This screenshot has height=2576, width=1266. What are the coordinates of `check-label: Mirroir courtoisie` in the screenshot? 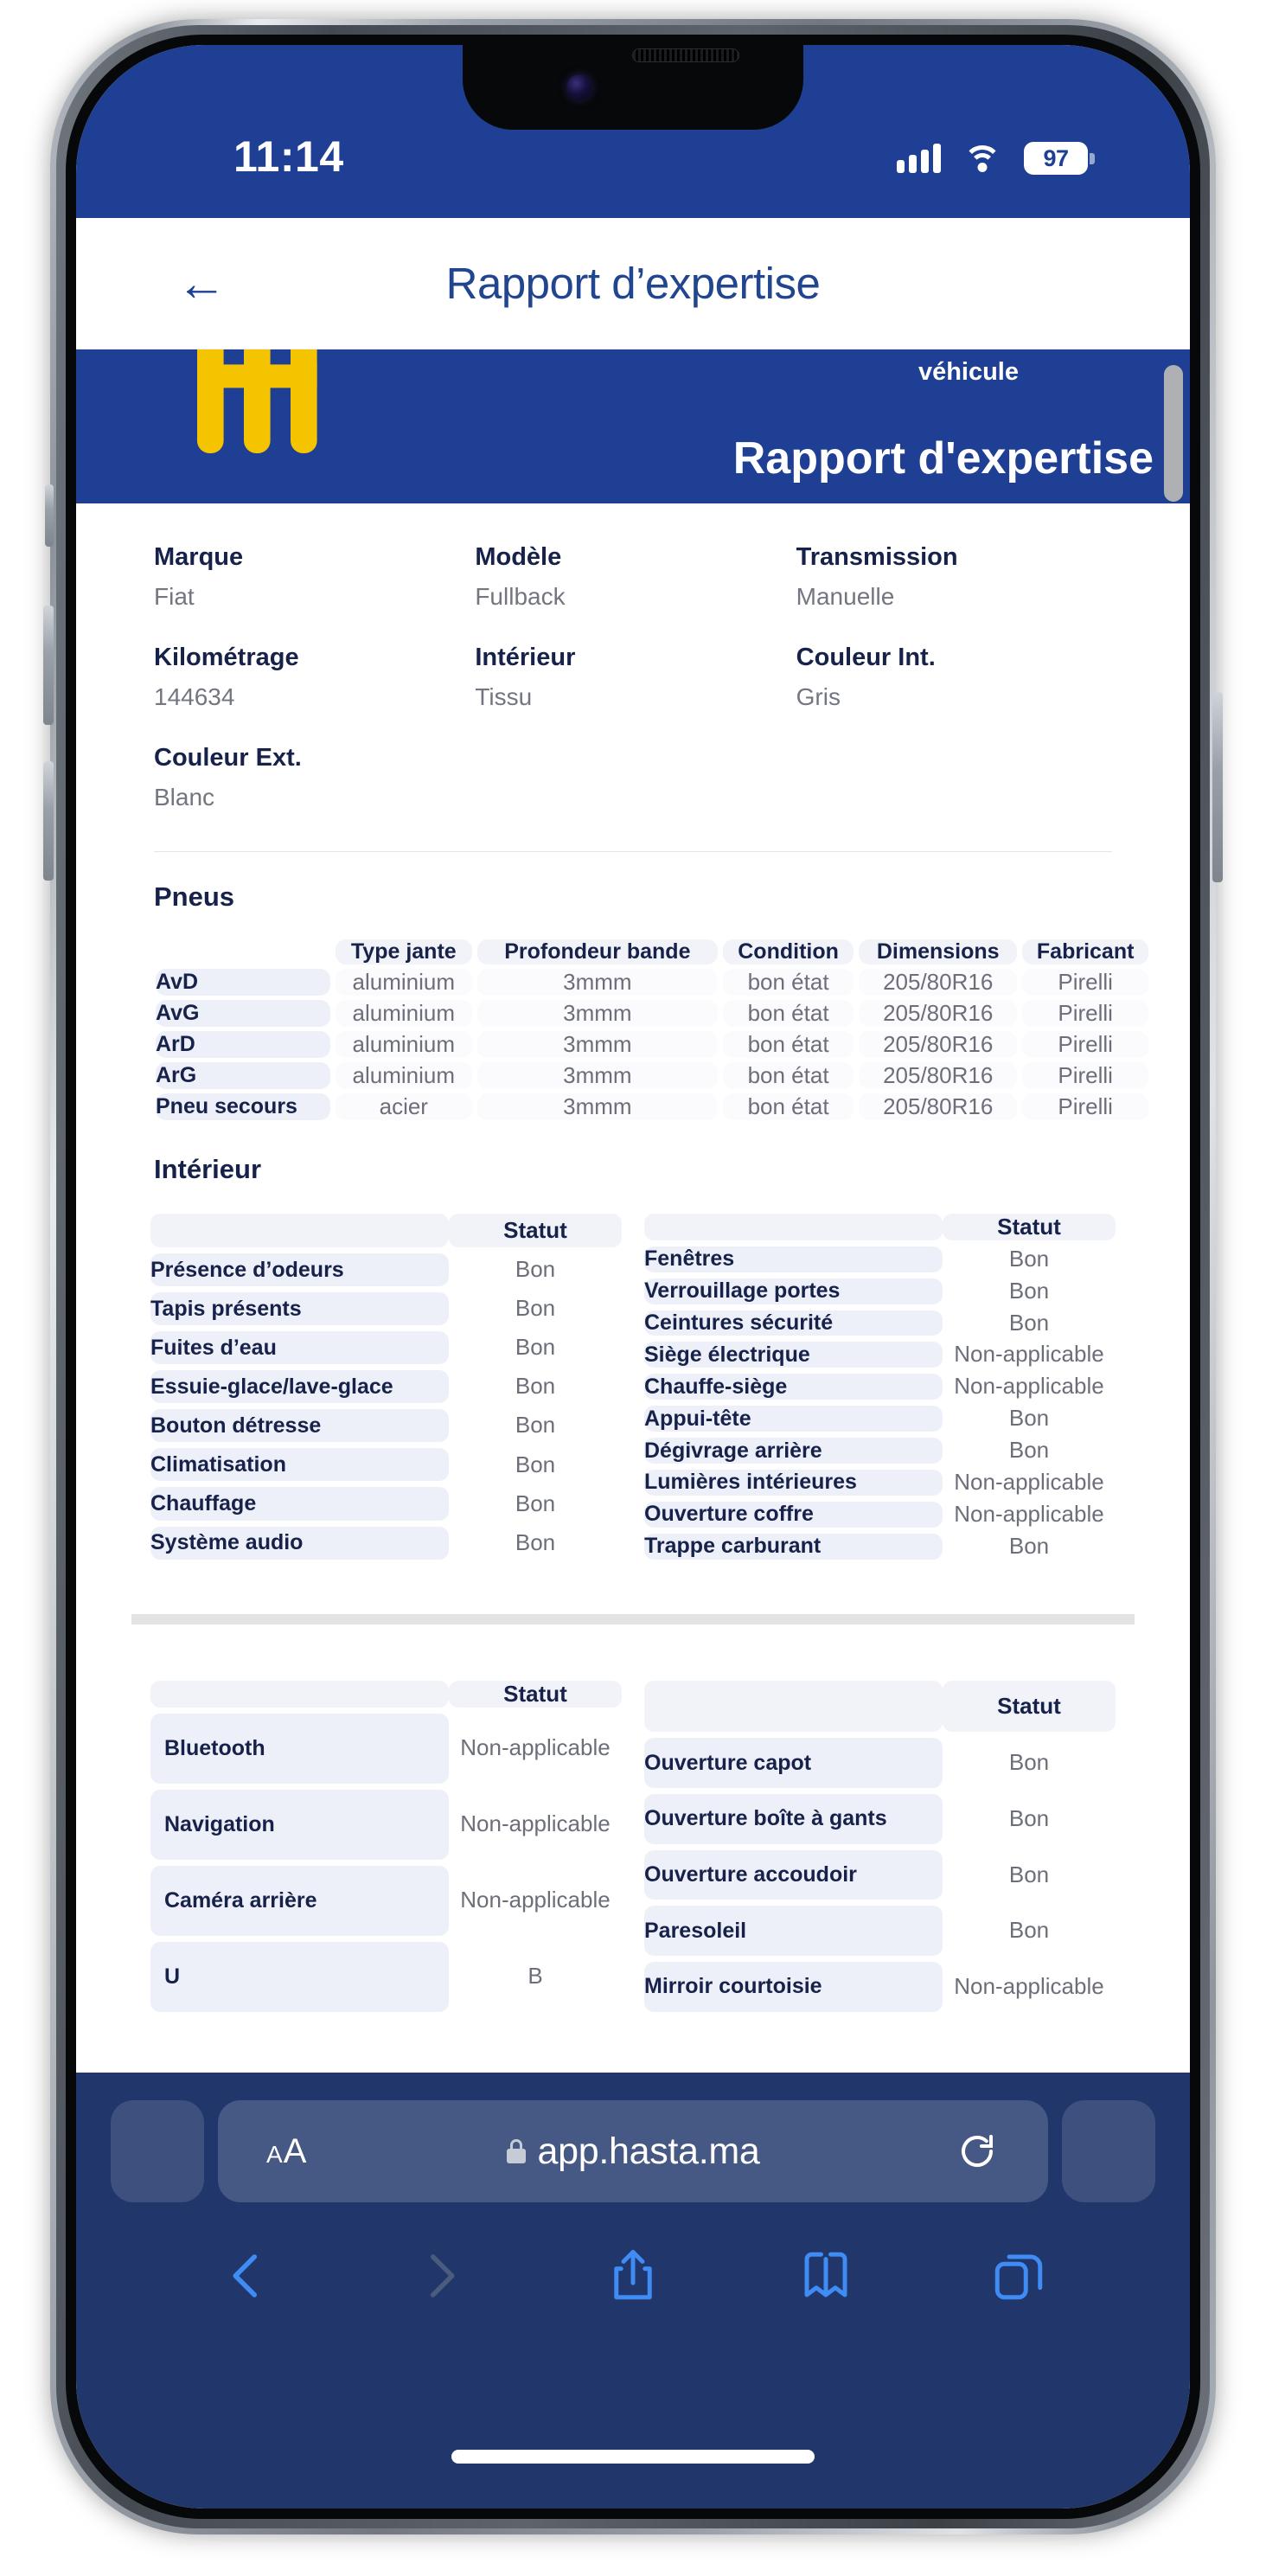 It's located at (793, 1987).